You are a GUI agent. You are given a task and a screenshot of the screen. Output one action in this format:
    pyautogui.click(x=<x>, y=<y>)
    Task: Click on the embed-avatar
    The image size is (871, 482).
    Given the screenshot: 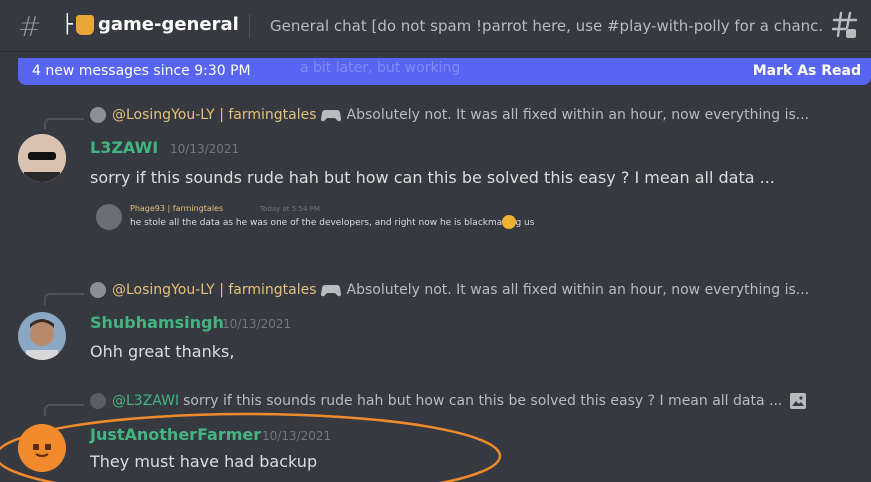 What is the action you would take?
    pyautogui.click(x=109, y=217)
    